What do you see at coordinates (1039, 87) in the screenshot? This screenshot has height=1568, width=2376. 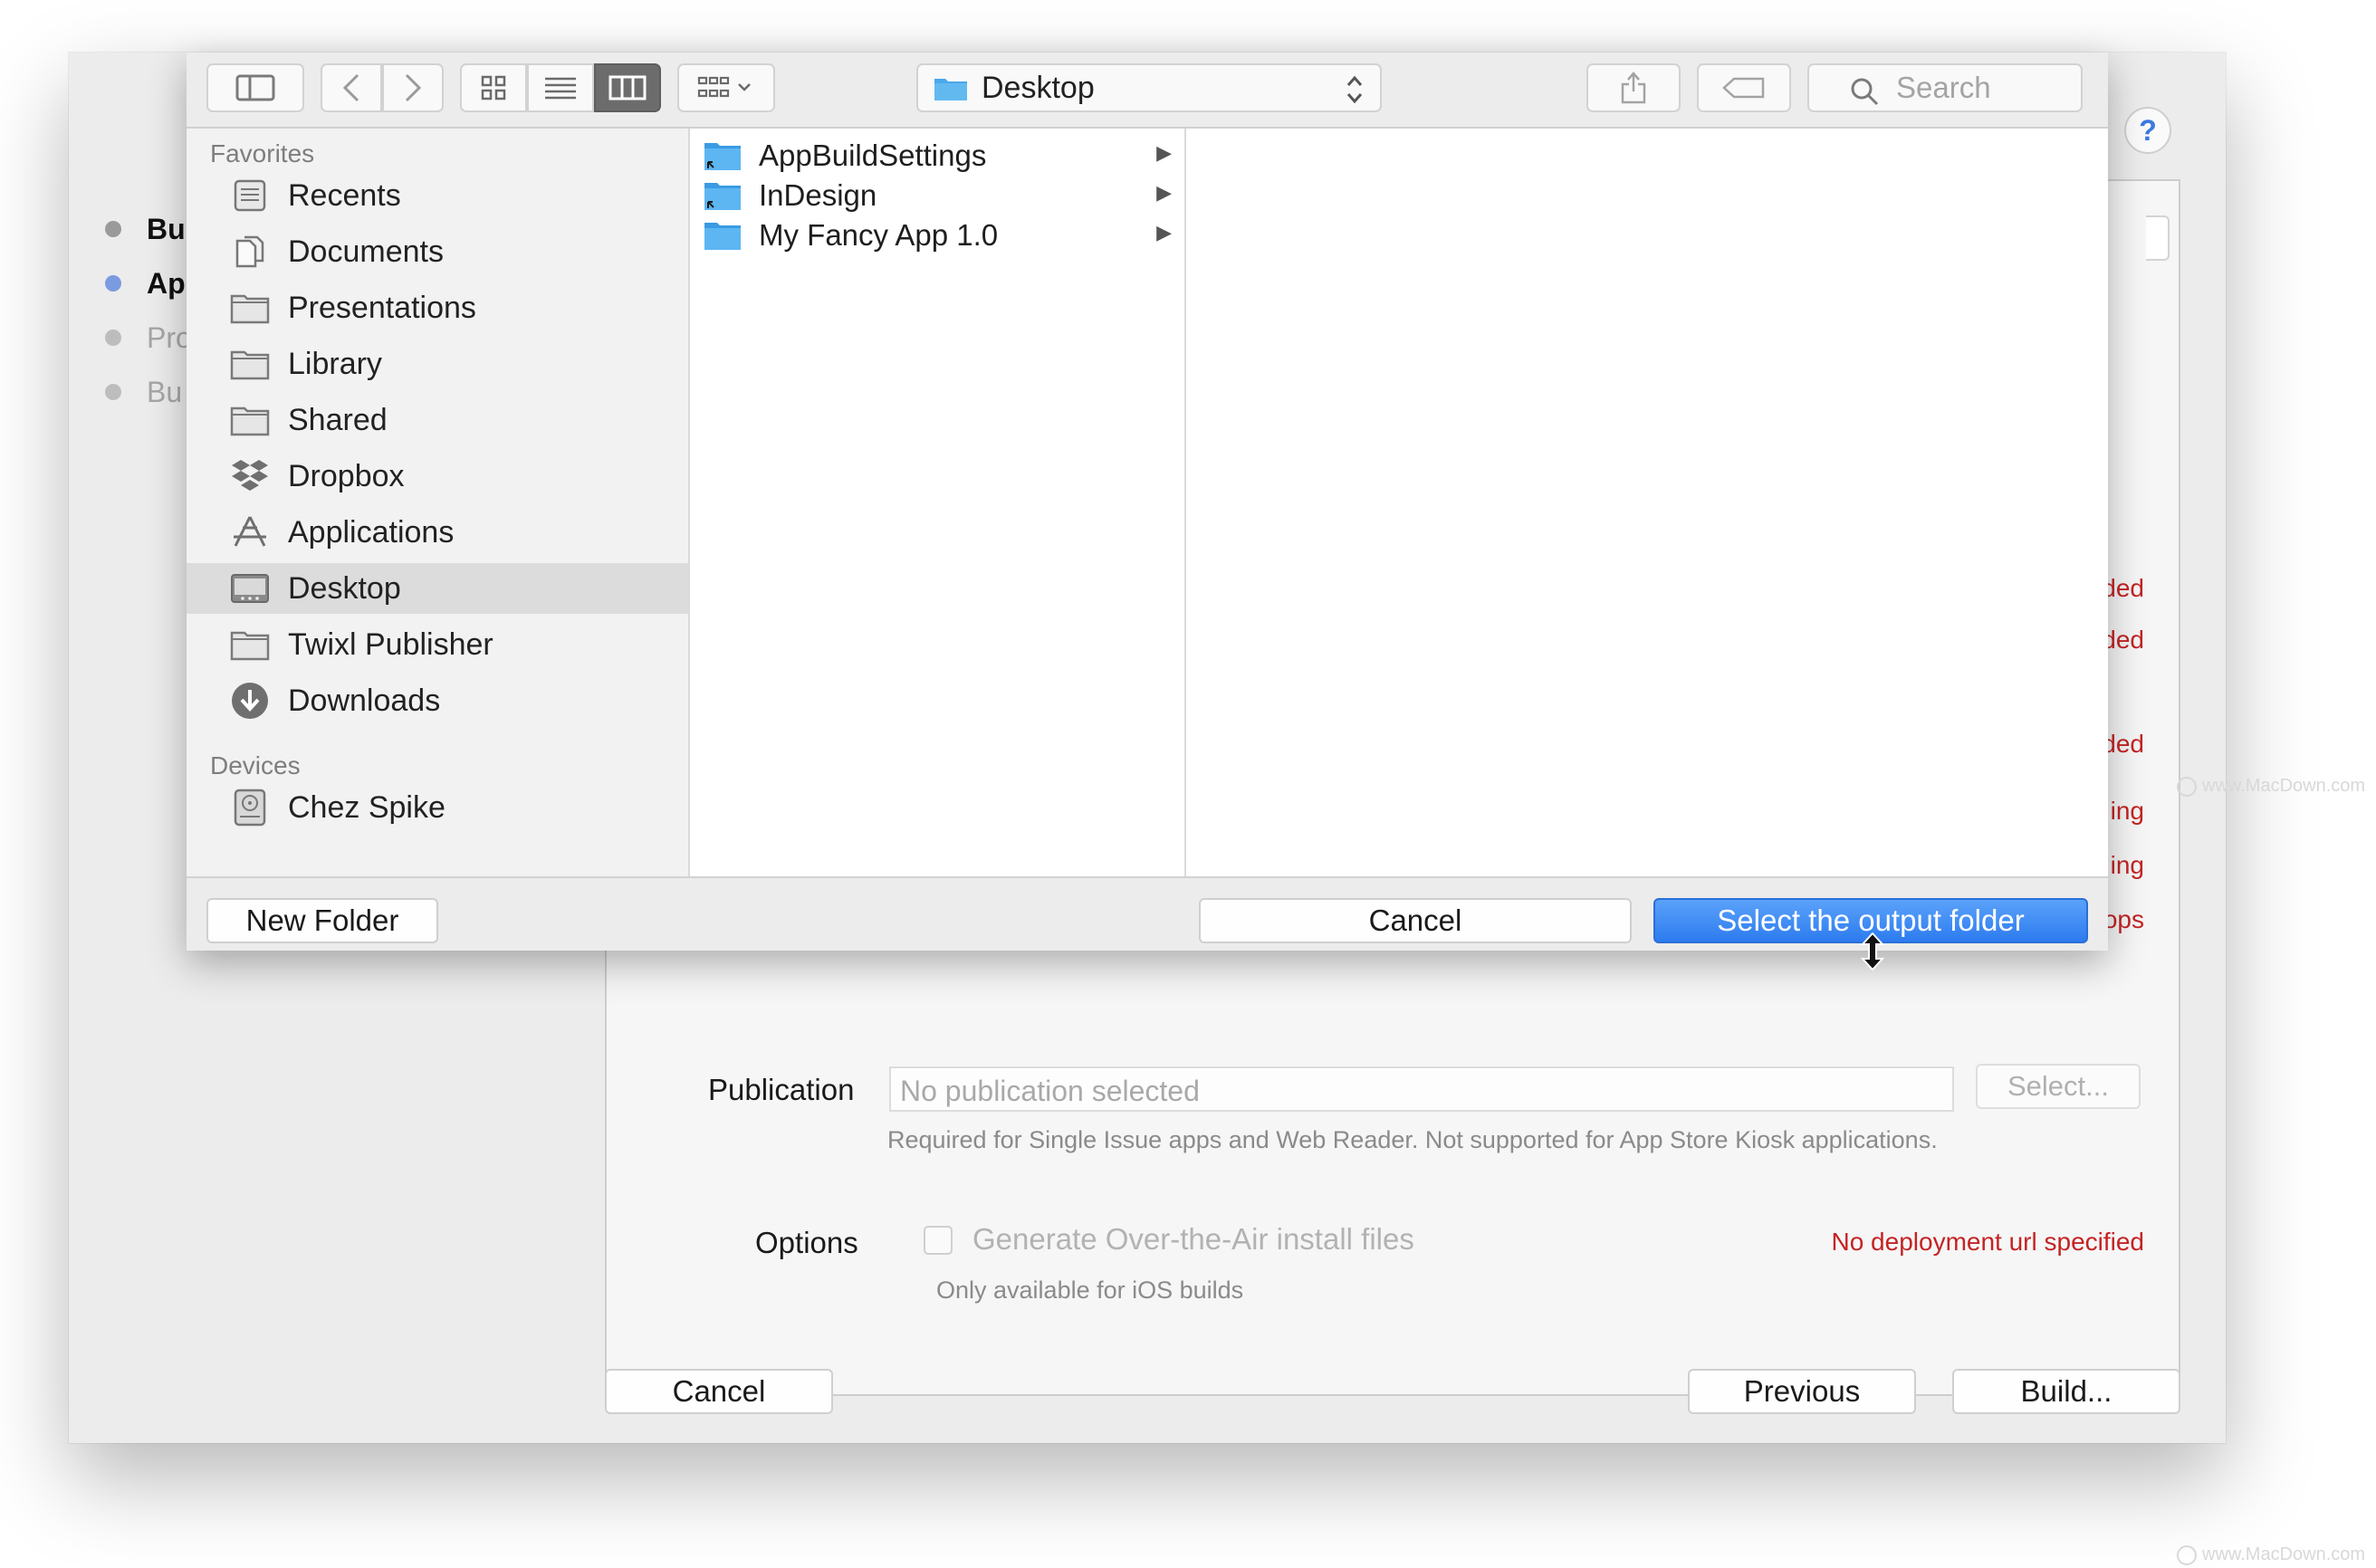 I see `location-label: Desktop` at bounding box center [1039, 87].